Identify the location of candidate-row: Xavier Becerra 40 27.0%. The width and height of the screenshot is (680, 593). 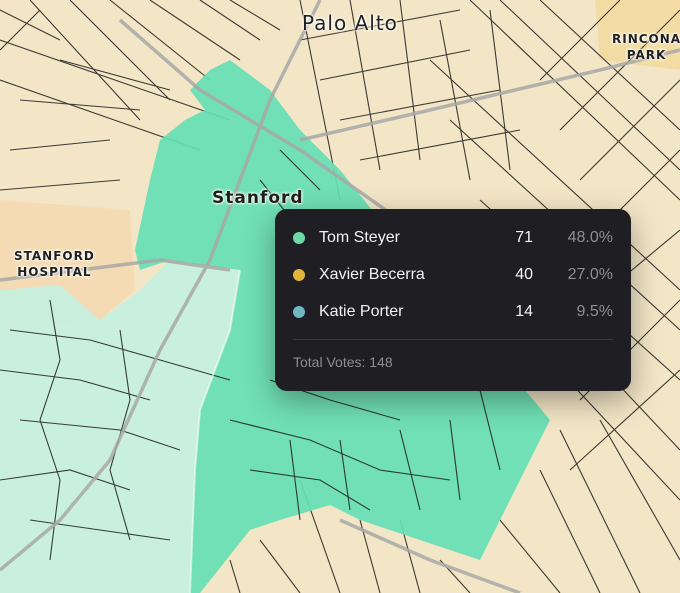
(453, 275).